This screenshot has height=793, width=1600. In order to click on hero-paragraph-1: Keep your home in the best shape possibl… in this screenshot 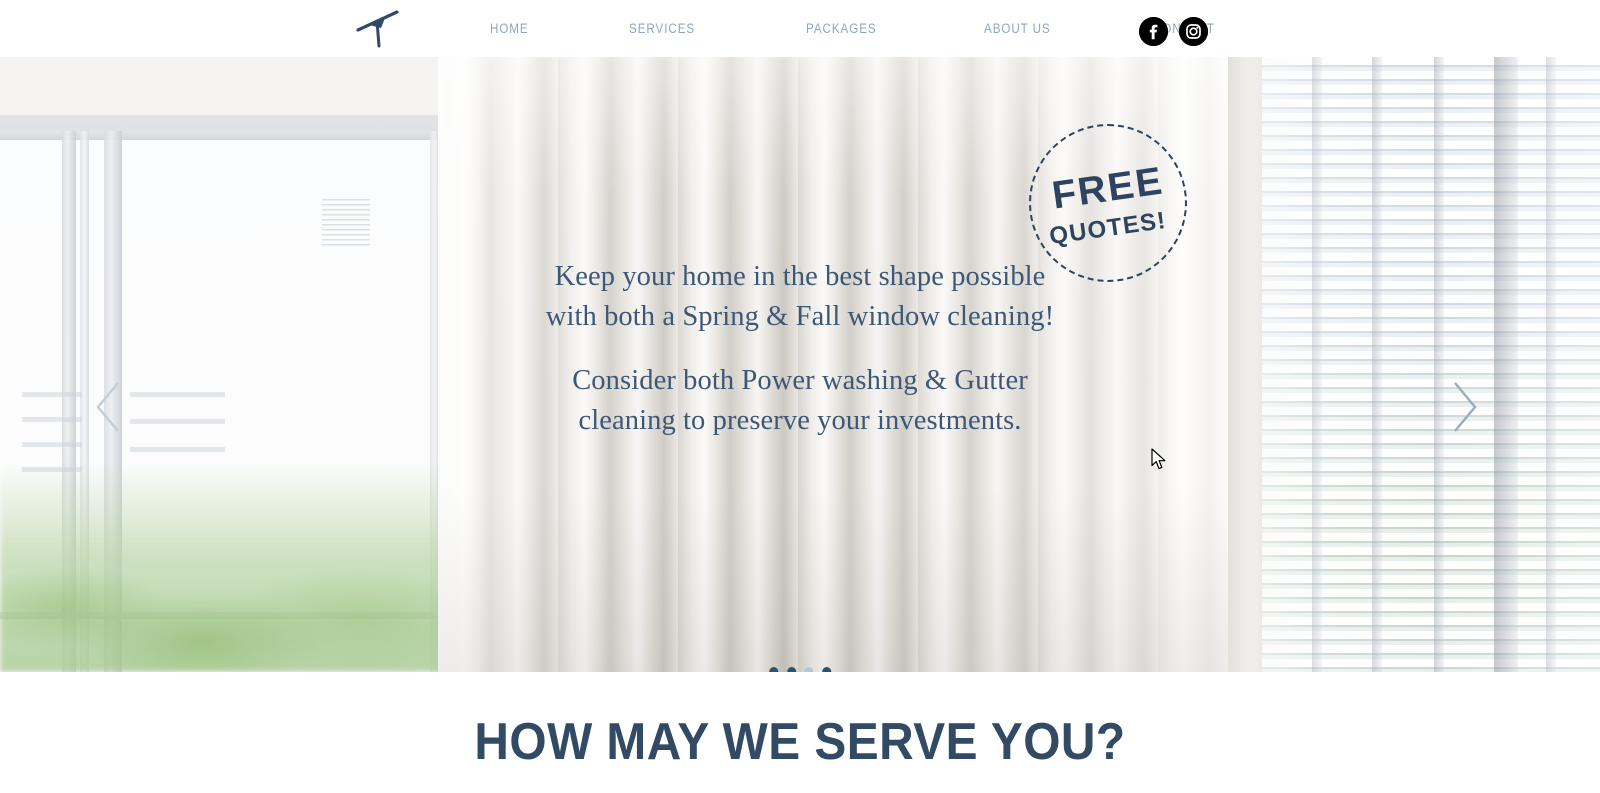, I will do `click(800, 297)`.